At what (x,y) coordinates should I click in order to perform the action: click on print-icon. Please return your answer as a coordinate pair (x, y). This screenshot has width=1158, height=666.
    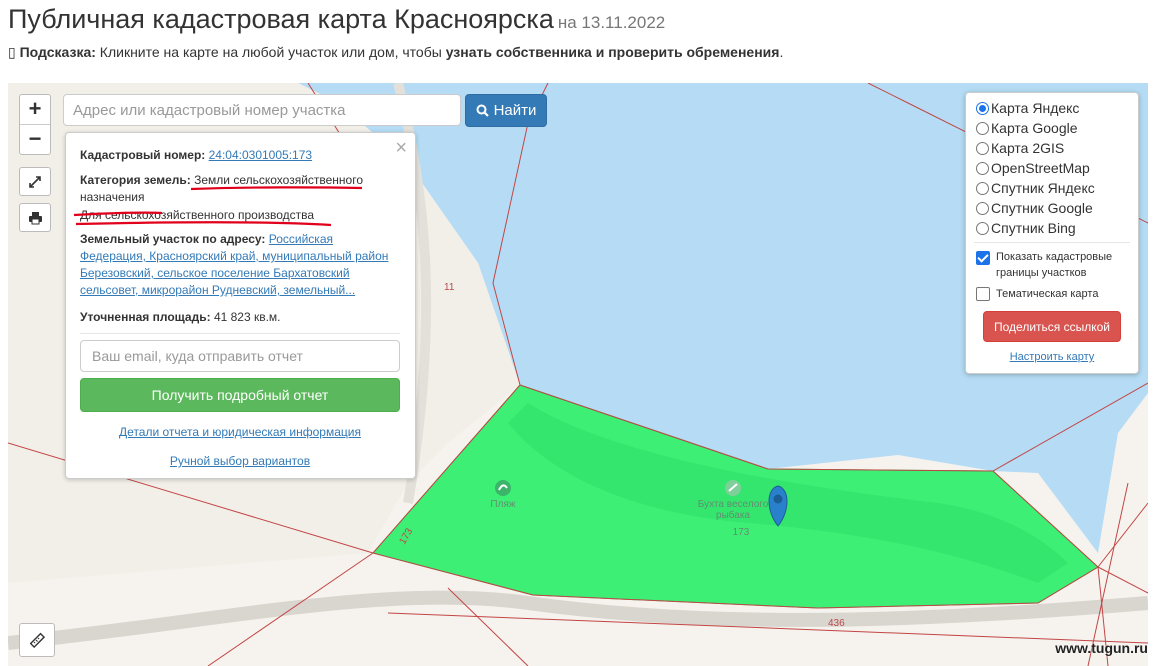
    Looking at the image, I should click on (35, 217).